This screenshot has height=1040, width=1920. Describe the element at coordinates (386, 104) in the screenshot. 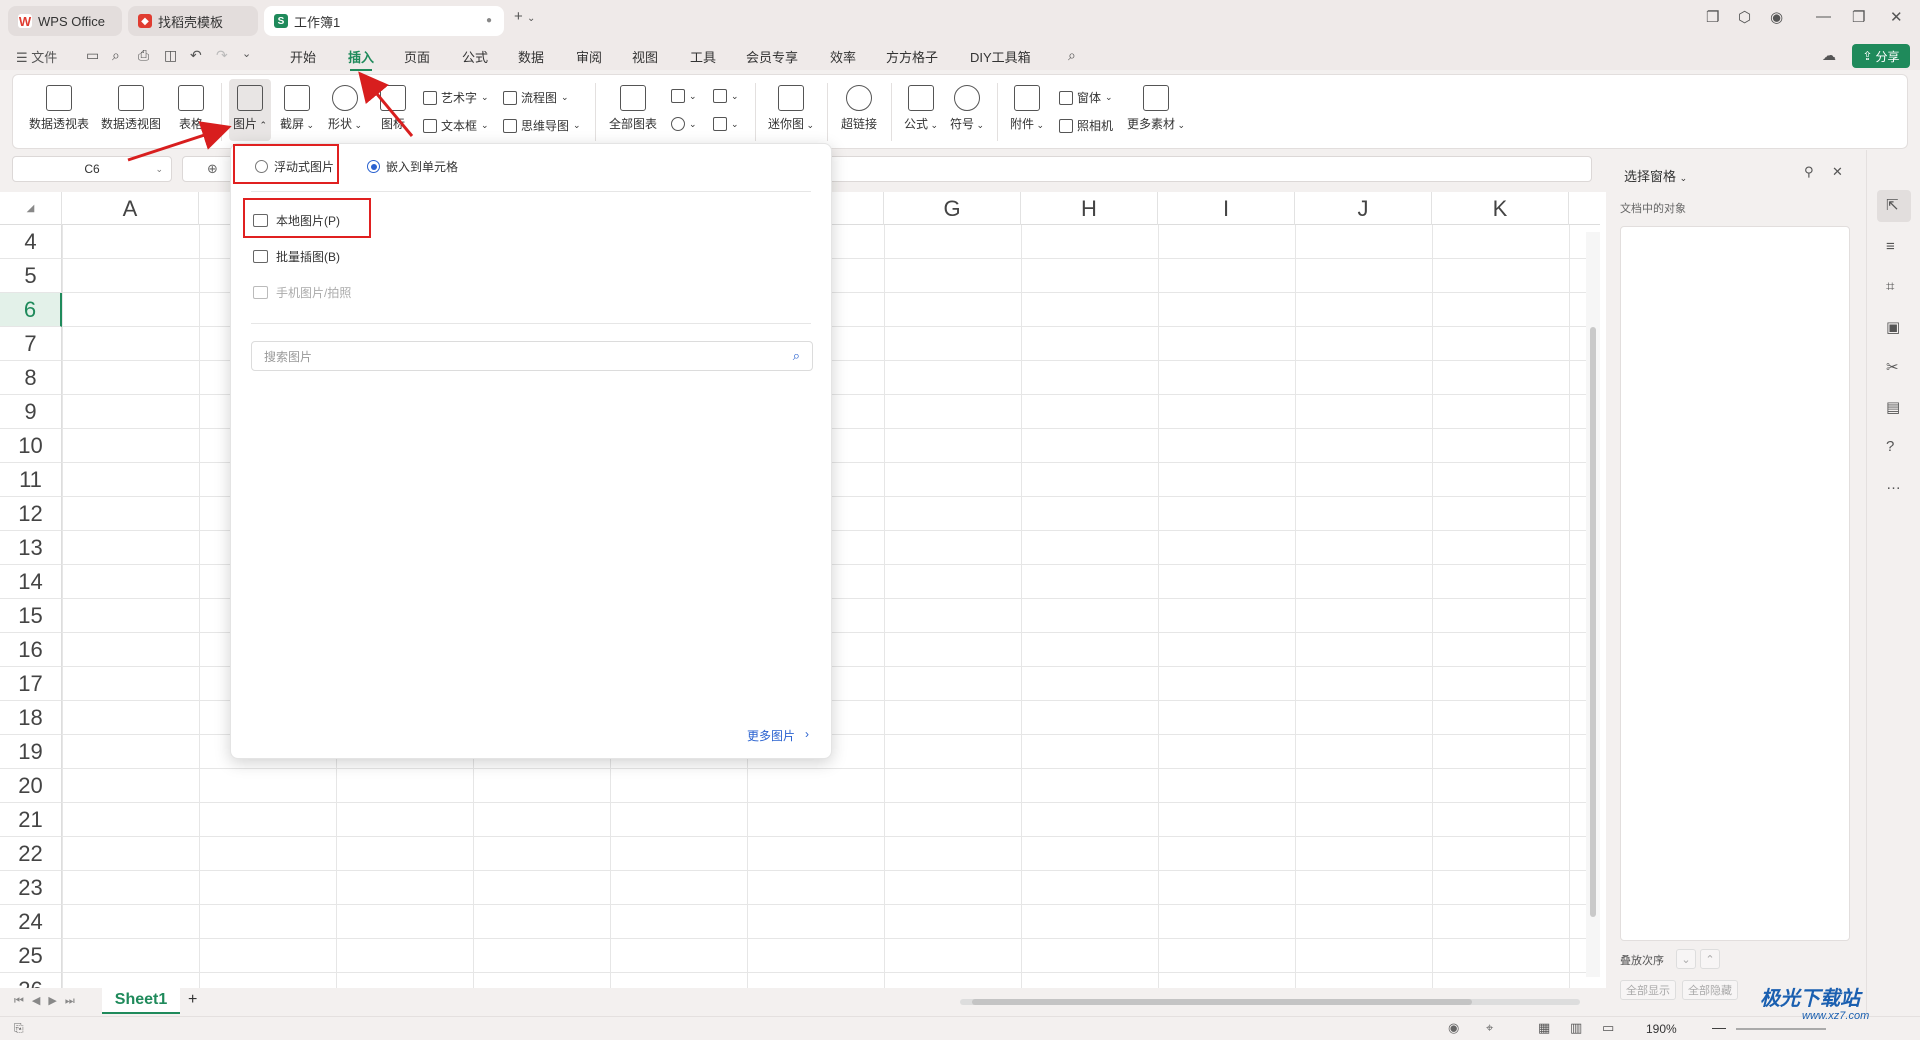

I see `arrow-to-insert-tab` at that location.